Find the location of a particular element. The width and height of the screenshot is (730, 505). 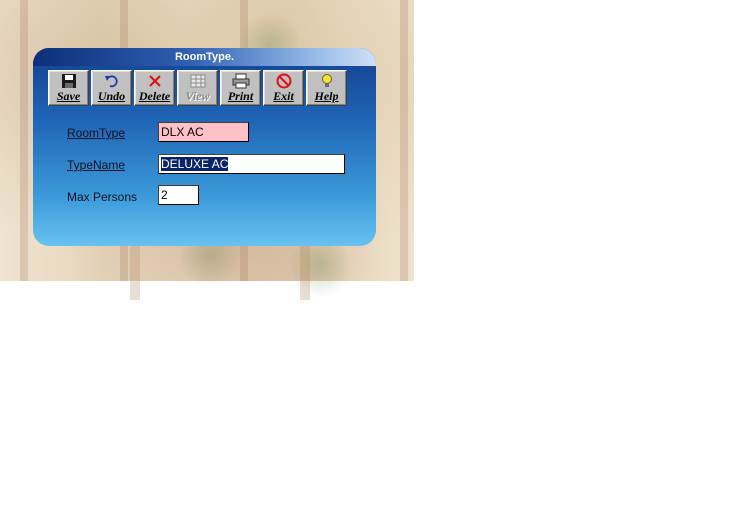

floppy-disk-icon is located at coordinates (69, 81).